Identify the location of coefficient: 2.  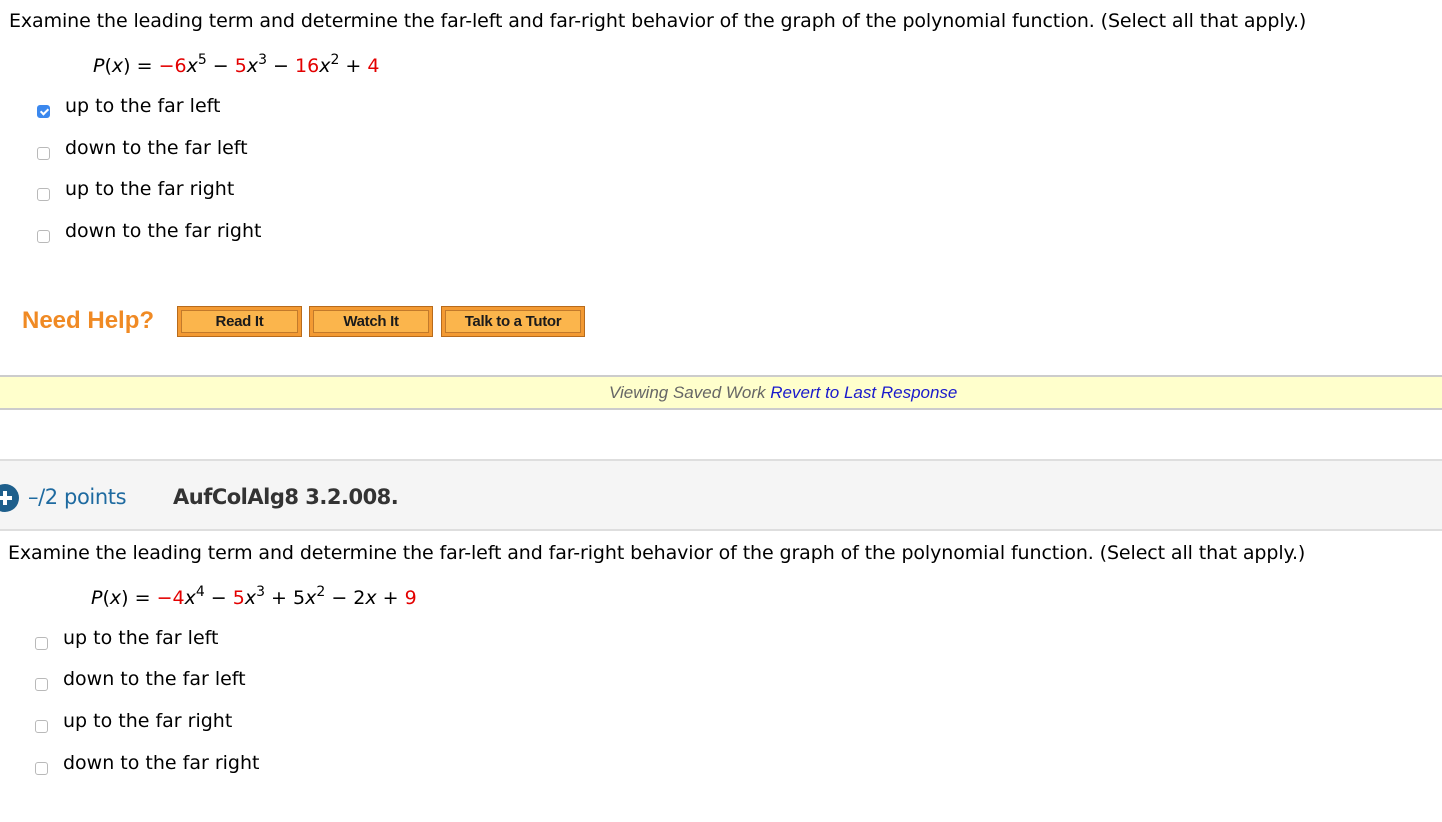
(359, 598).